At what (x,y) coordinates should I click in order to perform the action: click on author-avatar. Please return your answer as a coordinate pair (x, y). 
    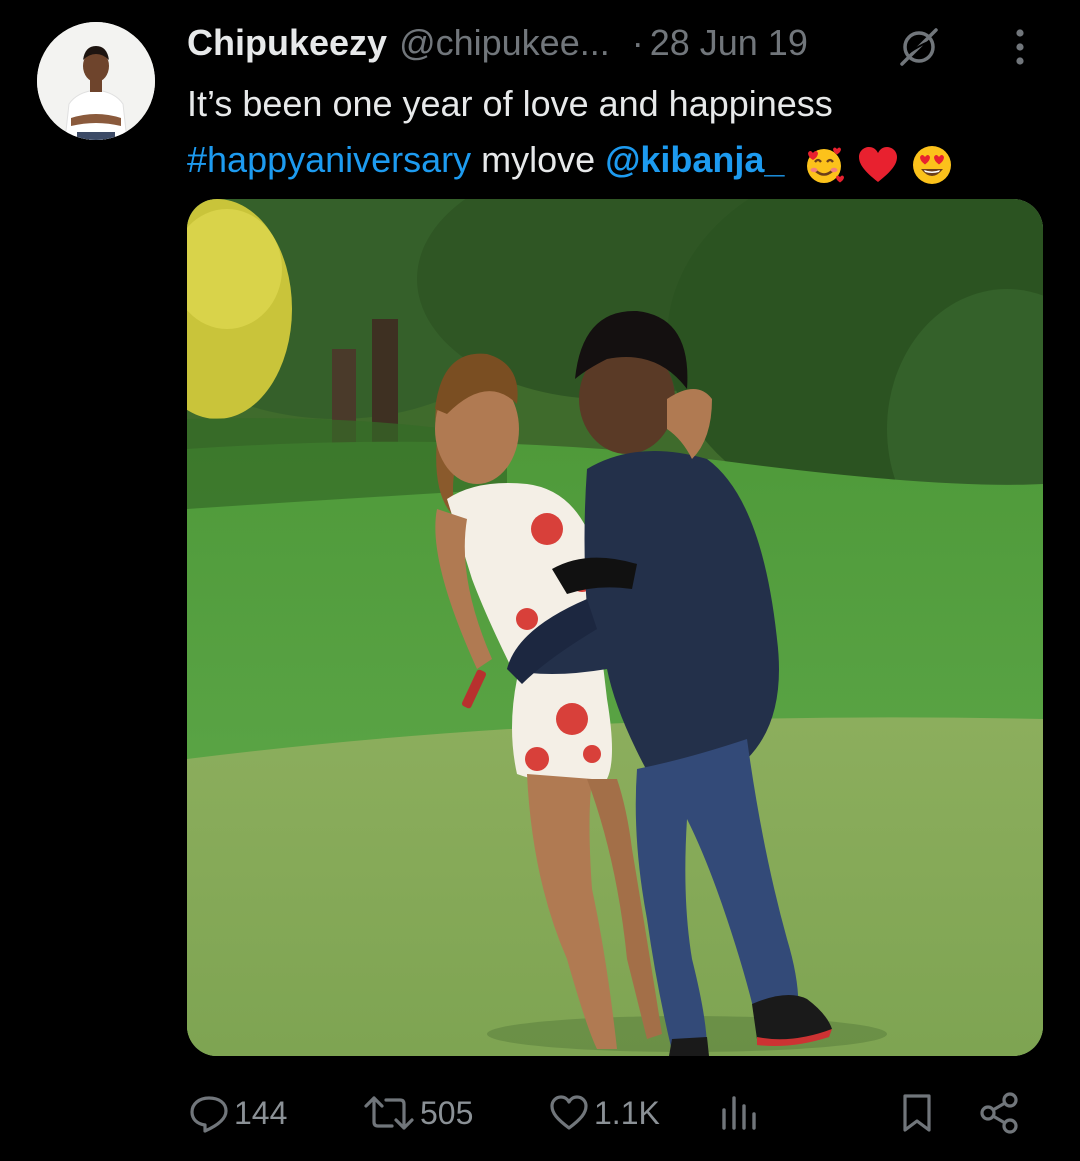
    Looking at the image, I should click on (96, 81).